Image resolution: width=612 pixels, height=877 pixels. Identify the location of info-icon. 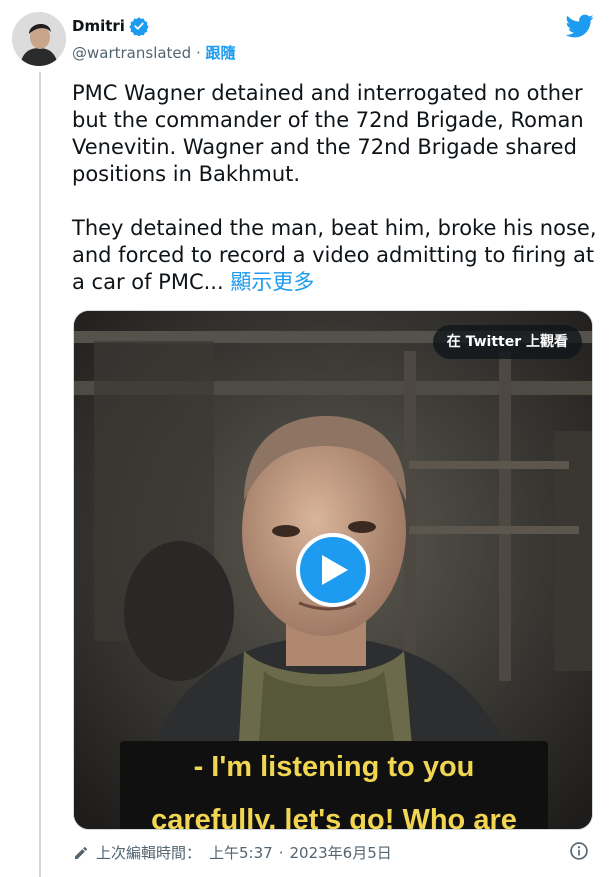
(579, 851).